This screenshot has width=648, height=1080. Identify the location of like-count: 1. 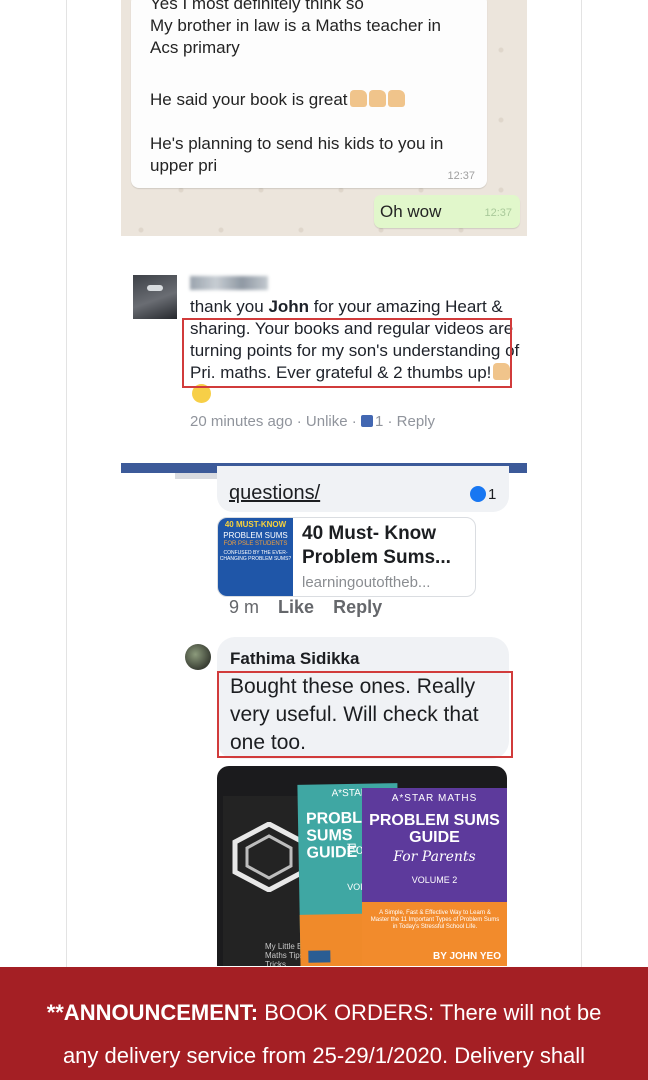
(379, 421).